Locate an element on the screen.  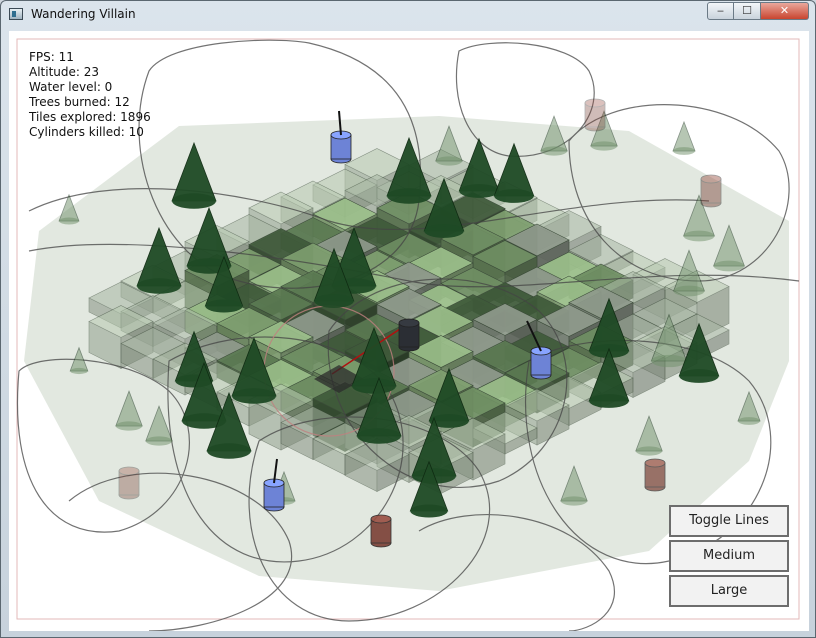
maximize-icon: ☐ is located at coordinates (747, 11).